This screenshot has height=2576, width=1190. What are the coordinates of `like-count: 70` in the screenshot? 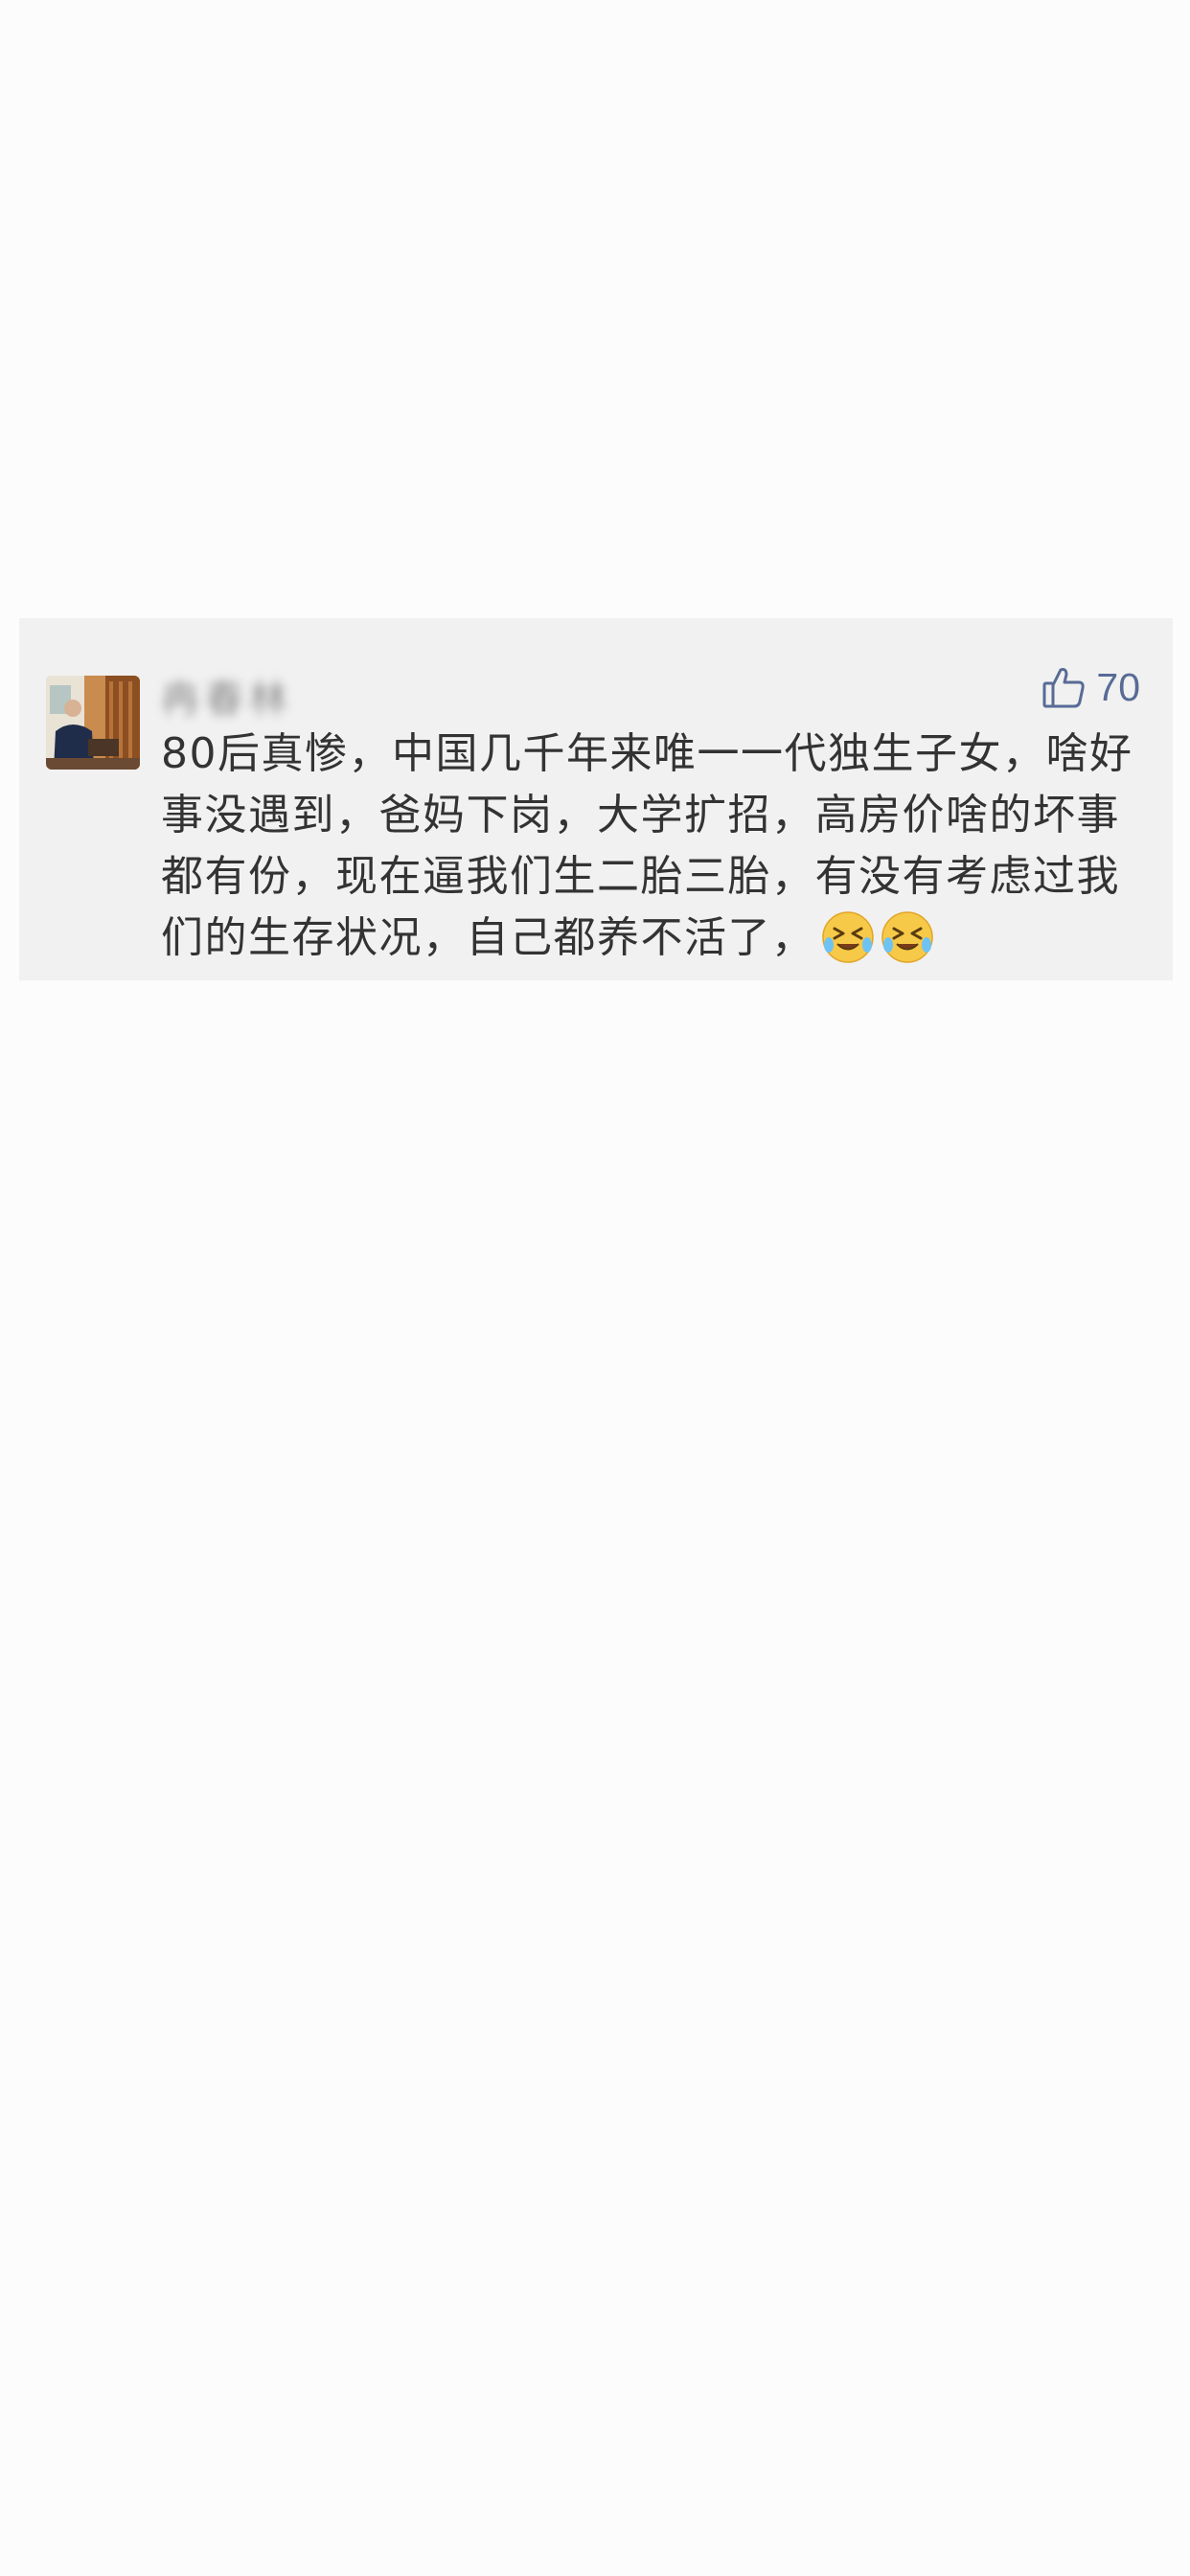 It's located at (1118, 686).